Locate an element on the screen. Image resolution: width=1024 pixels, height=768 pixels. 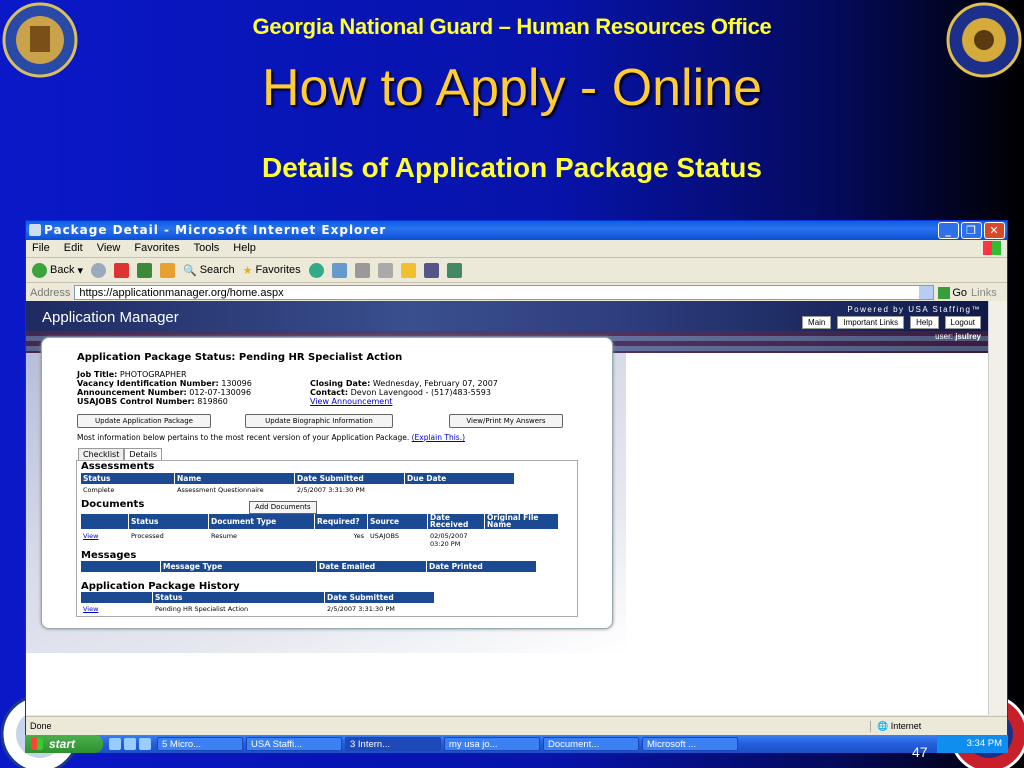
col-source: Source is located at coordinates (398, 521).